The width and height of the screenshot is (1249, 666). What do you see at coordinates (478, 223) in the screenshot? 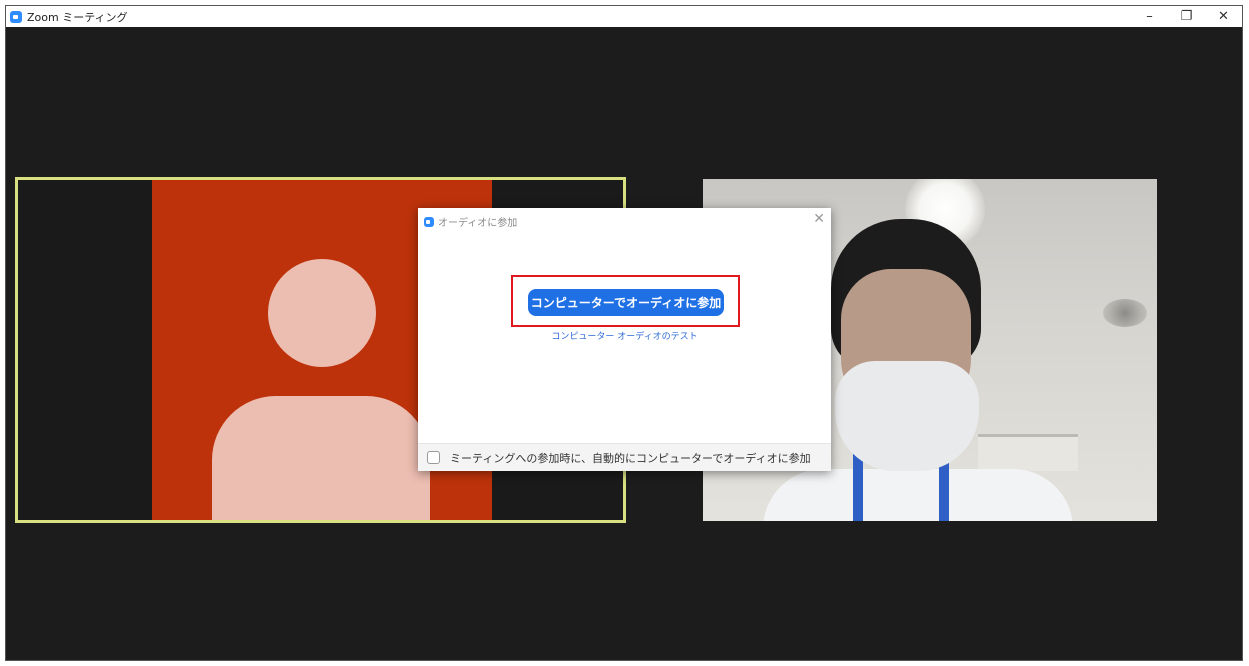
I see `dialog-title-text: オーディオに参加` at bounding box center [478, 223].